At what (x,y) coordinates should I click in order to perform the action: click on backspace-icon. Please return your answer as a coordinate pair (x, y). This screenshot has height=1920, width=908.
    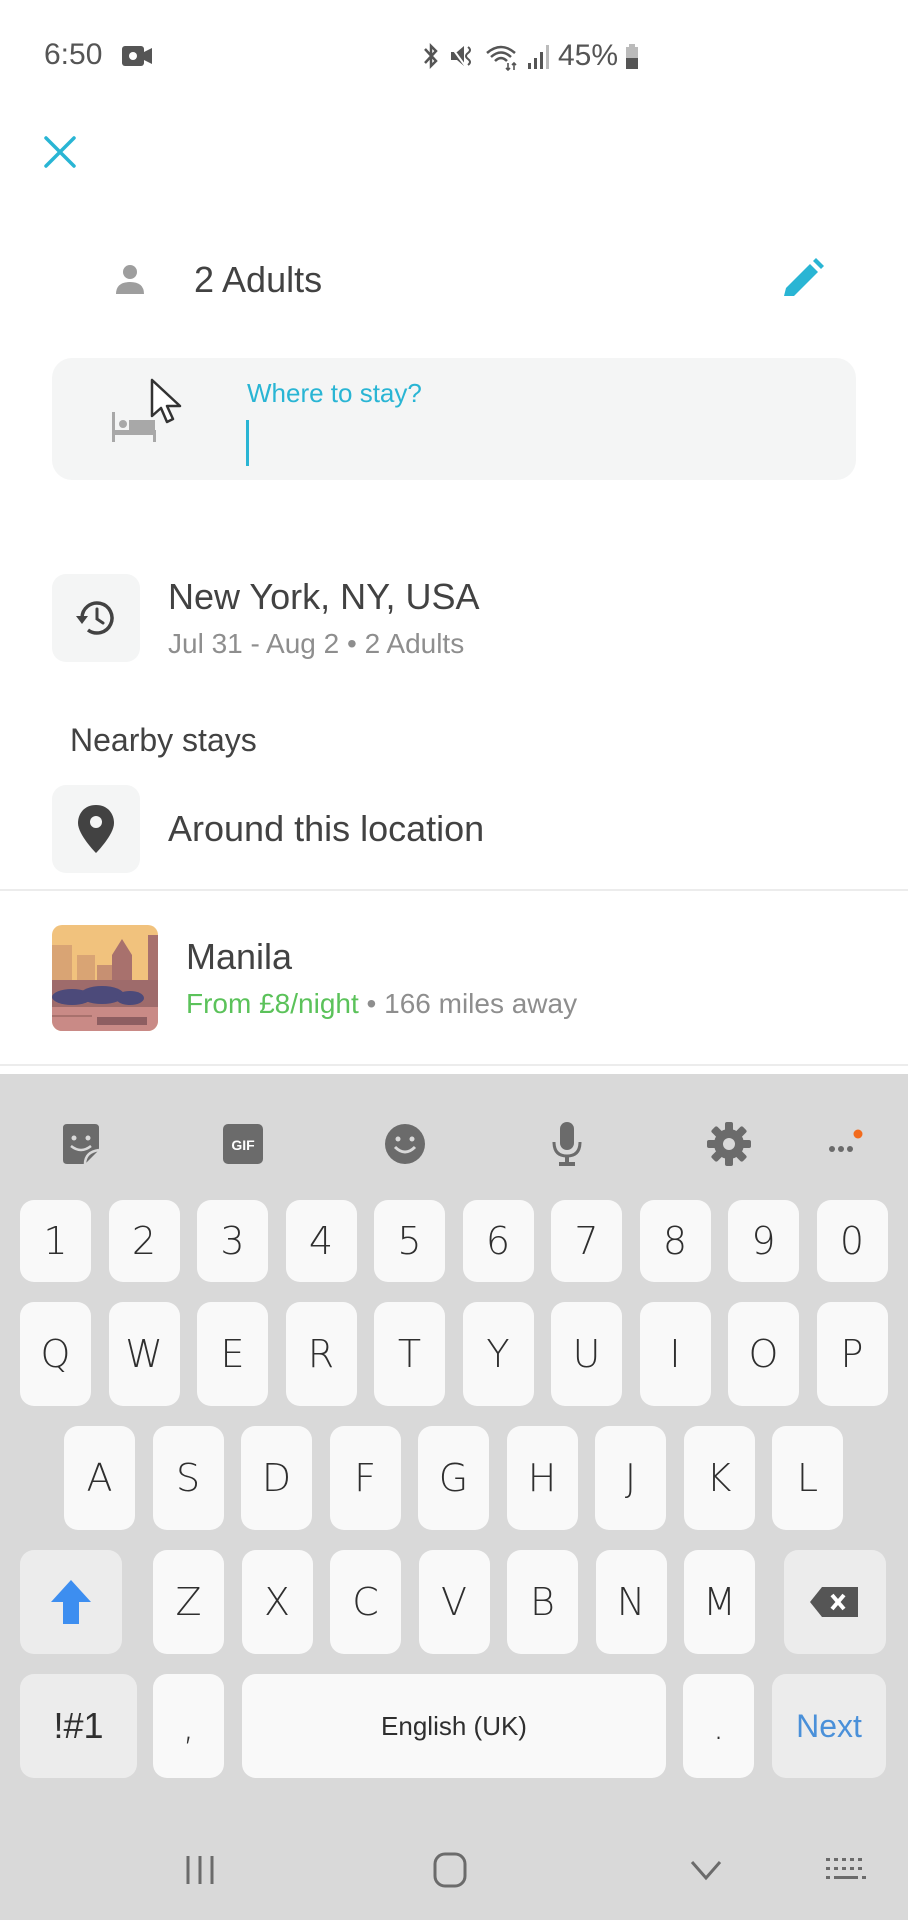
    Looking at the image, I should click on (834, 1602).